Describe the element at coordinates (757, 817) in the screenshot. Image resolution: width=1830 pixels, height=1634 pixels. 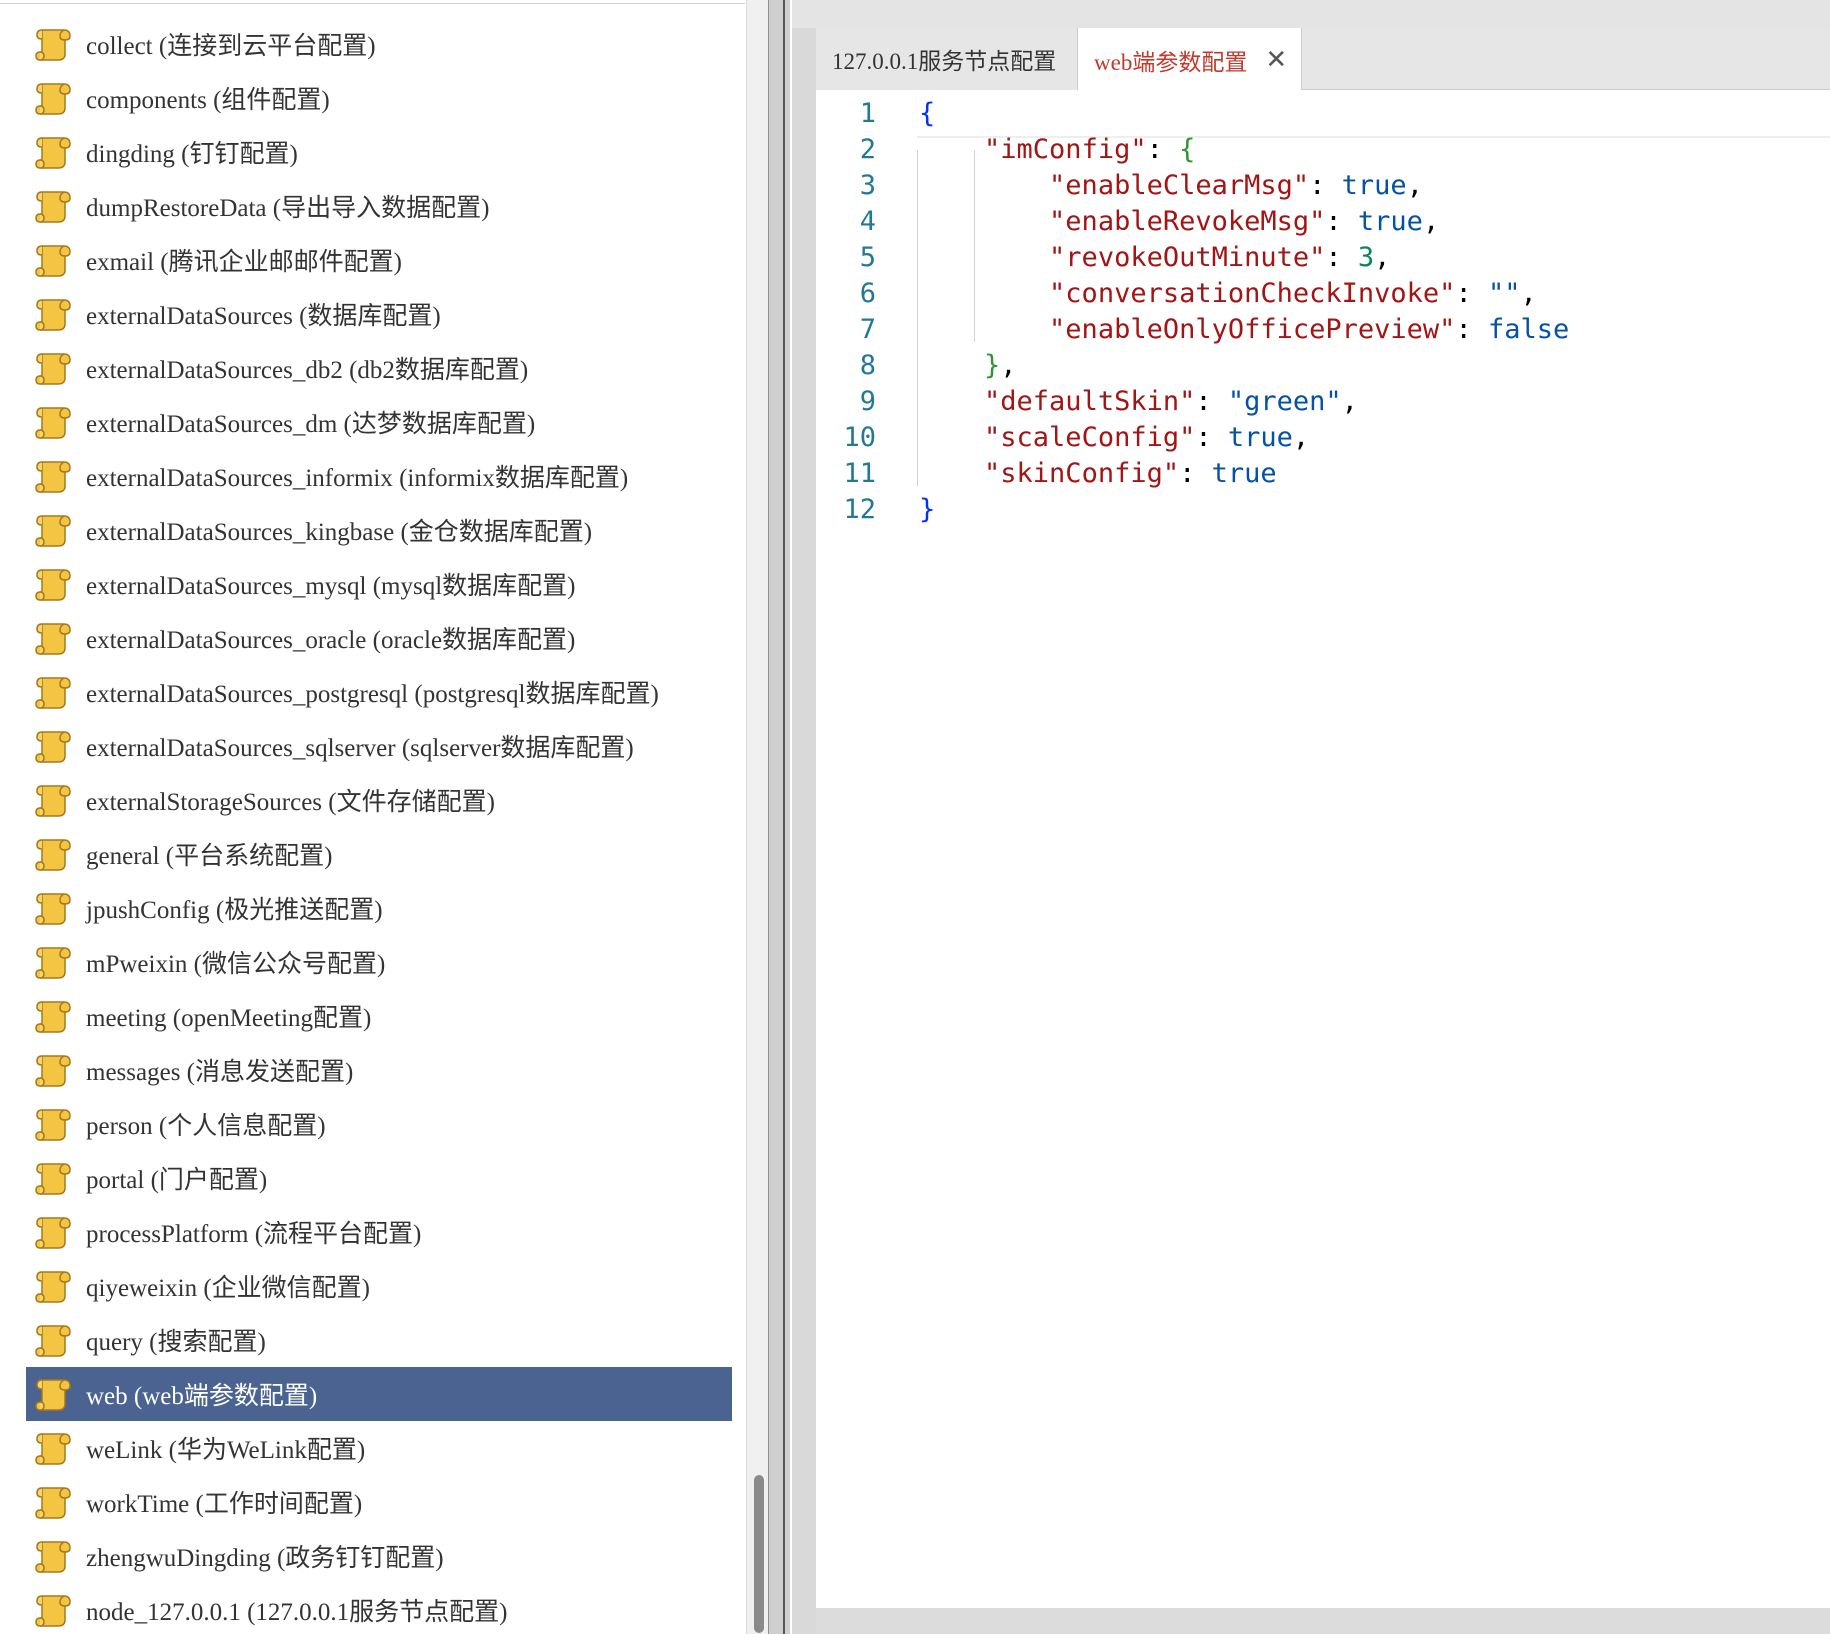
I see `tree-scrollbar` at that location.